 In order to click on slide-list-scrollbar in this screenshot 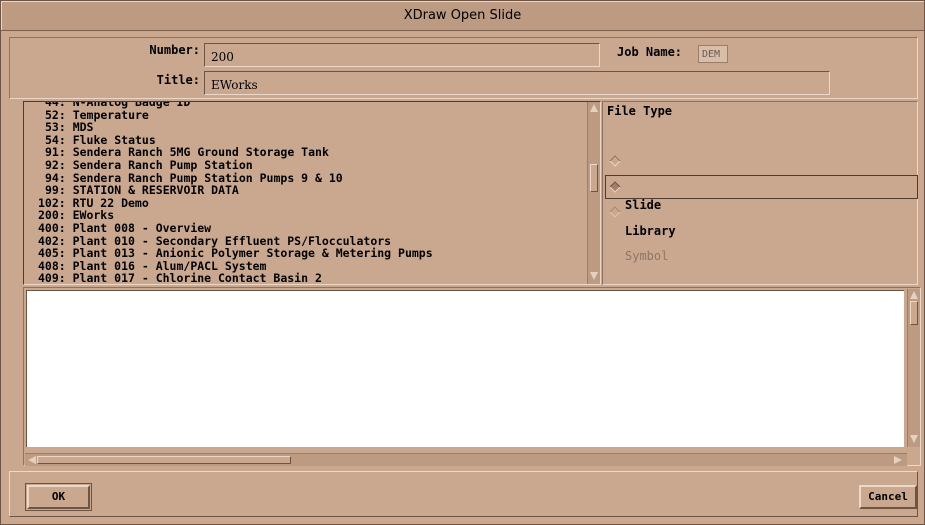, I will do `click(593, 193)`.